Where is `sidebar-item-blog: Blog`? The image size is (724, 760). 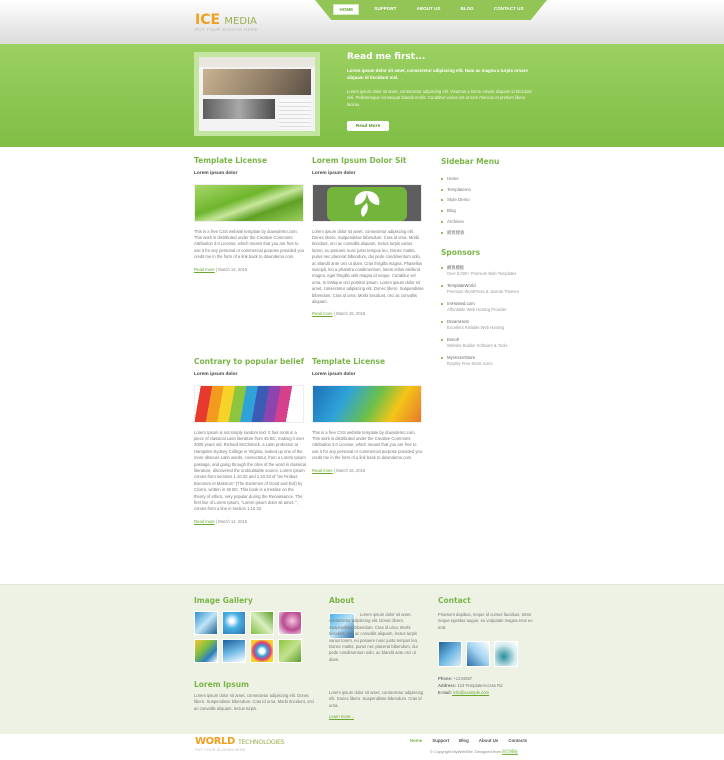 sidebar-item-blog: Blog is located at coordinates (491, 211).